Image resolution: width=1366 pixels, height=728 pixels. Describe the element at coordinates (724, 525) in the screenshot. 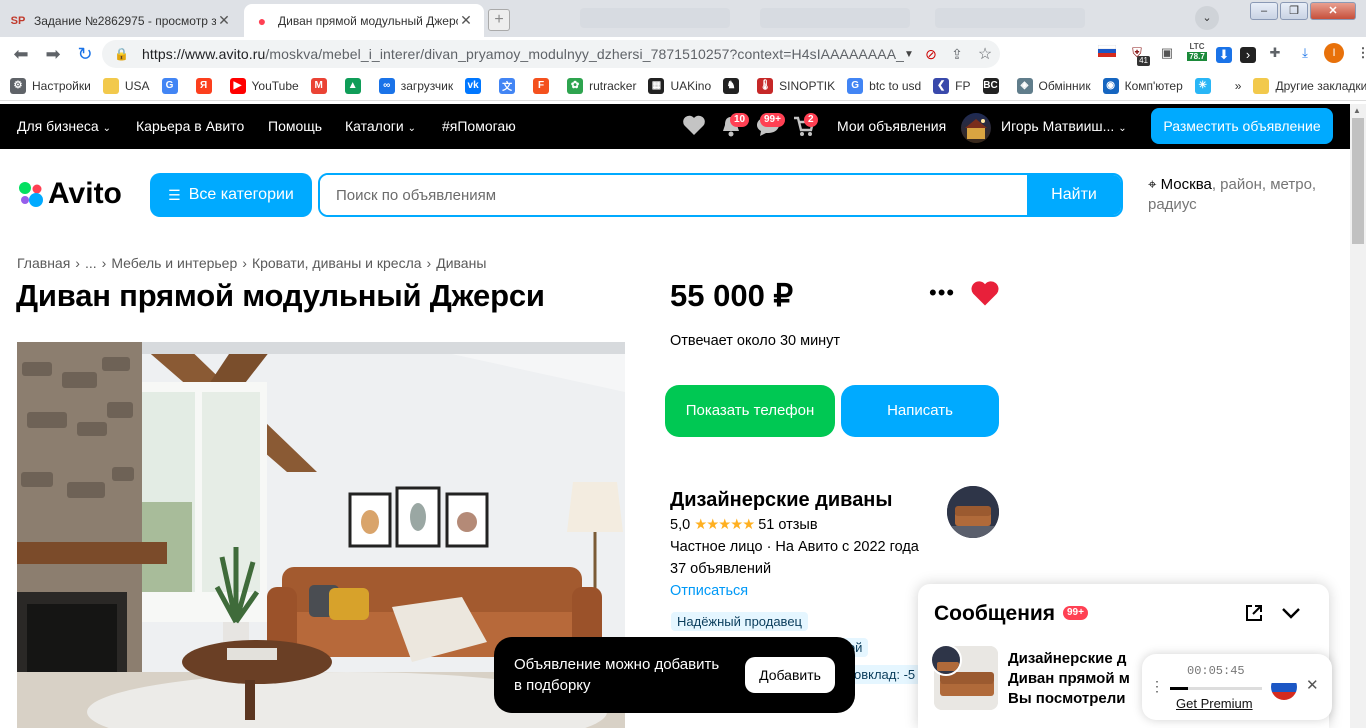

I see `rating-stars-icon: ★★★★★` at that location.